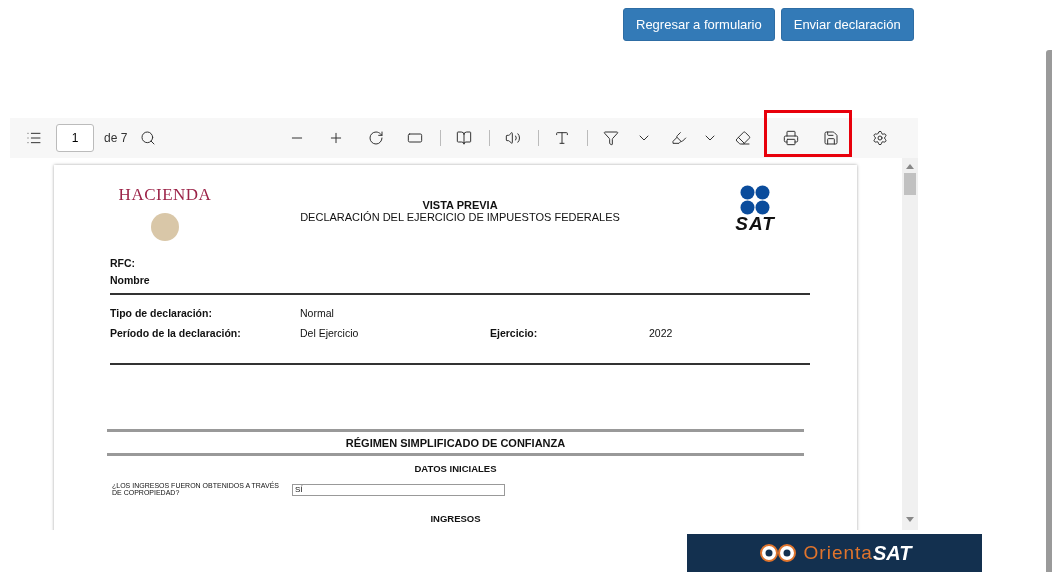  What do you see at coordinates (161, 313) in the screenshot?
I see `field-label: Tipo de declaración:` at bounding box center [161, 313].